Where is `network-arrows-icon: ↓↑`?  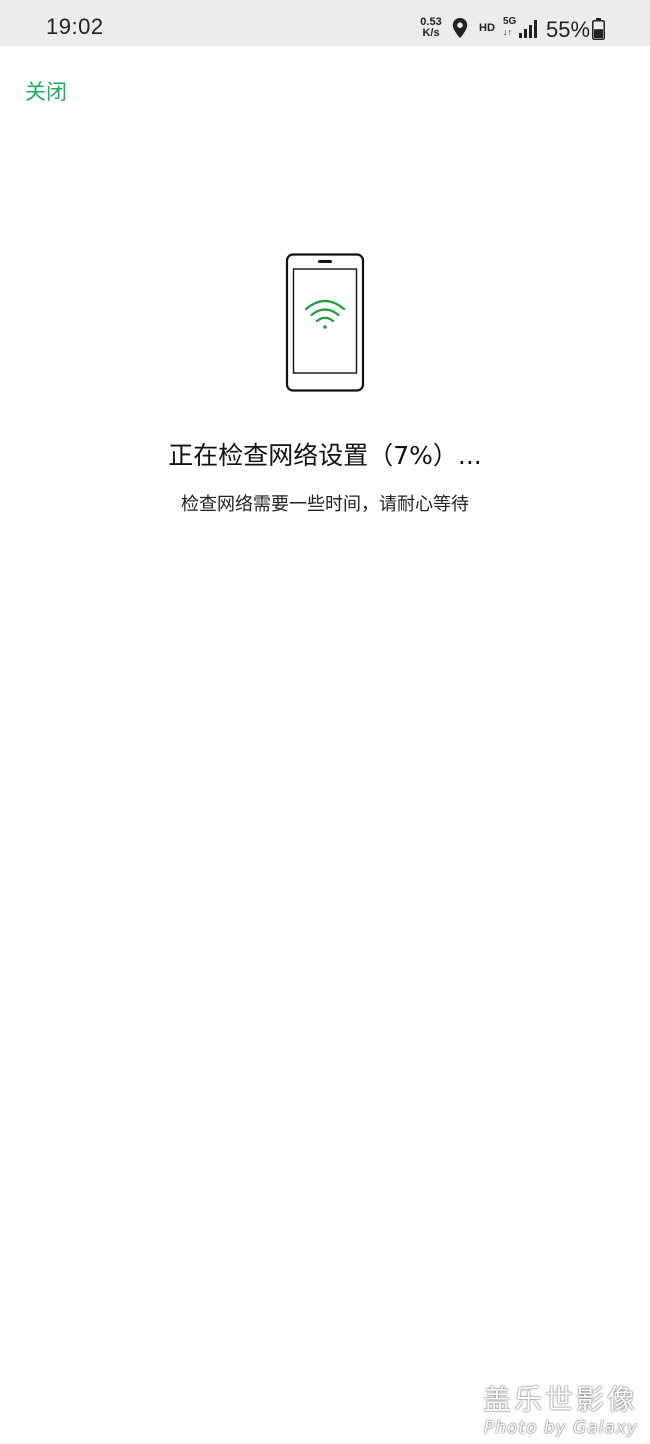 network-arrows-icon: ↓↑ is located at coordinates (507, 32).